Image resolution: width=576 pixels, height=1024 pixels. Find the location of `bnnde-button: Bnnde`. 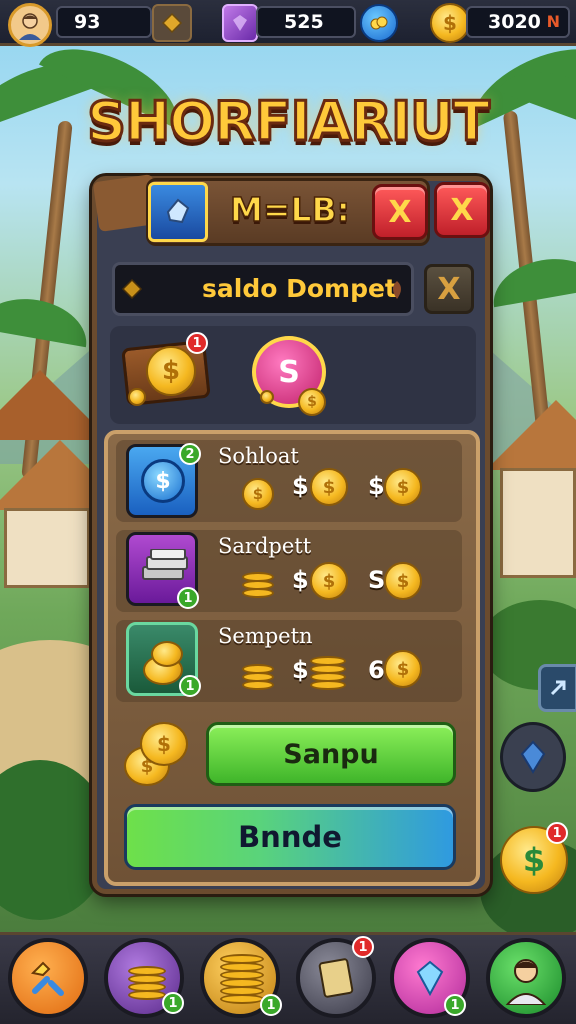

bnnde-button: Bnnde is located at coordinates (290, 837).